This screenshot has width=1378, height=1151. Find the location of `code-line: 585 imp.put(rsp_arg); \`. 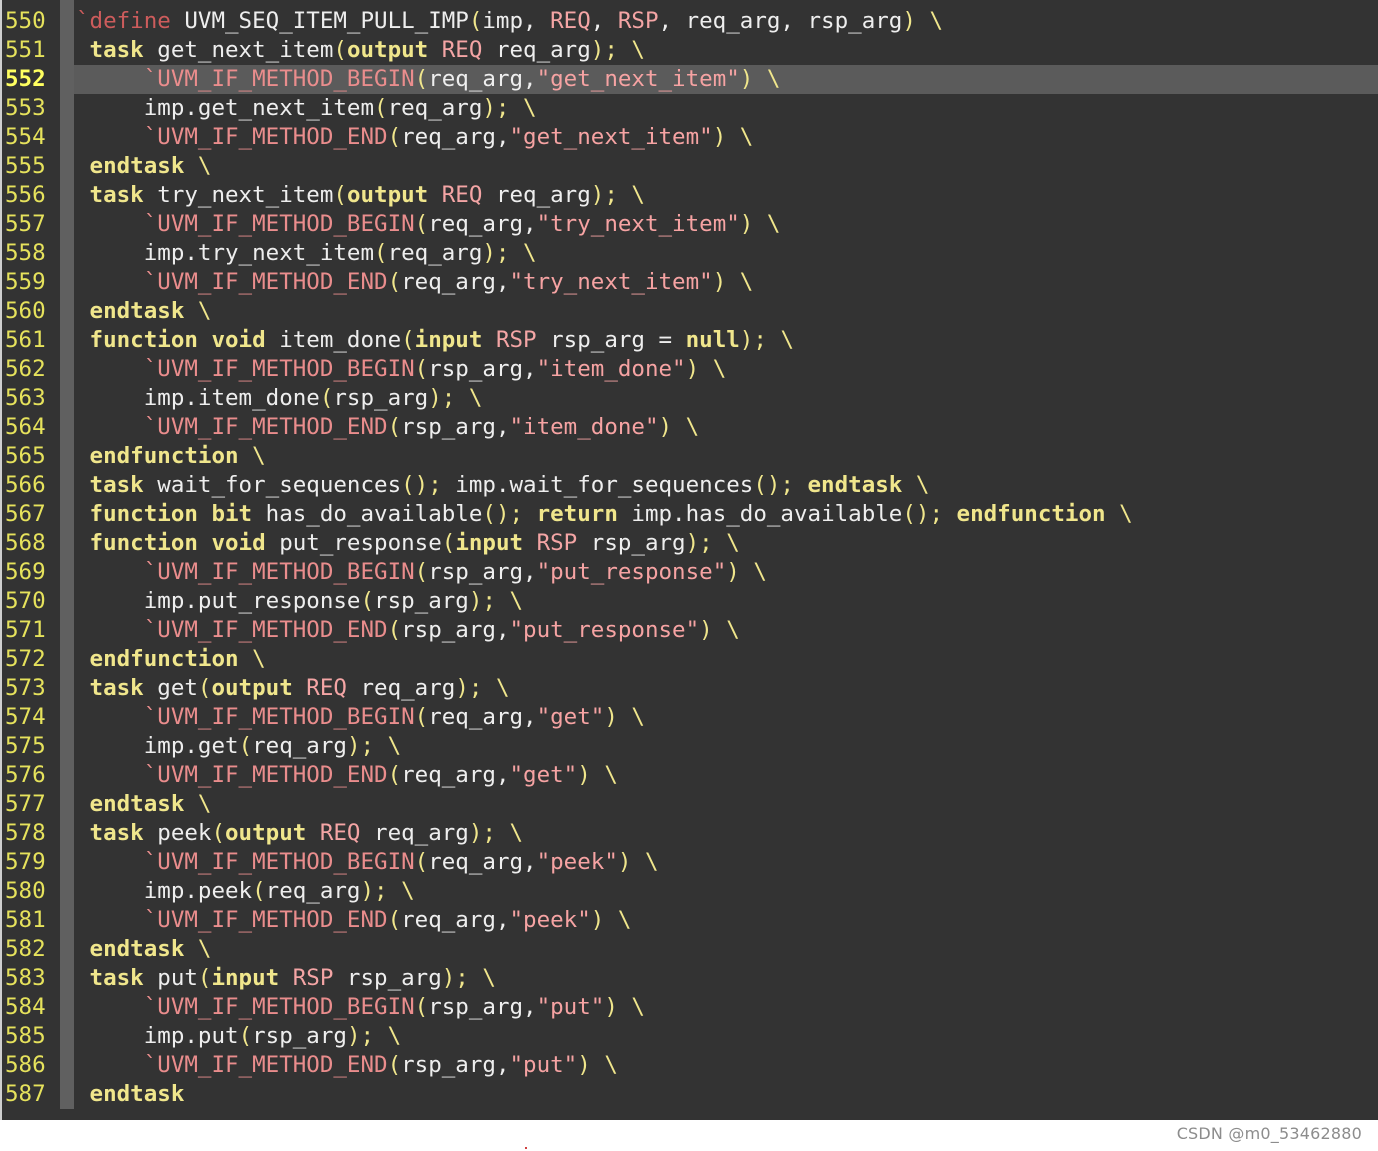

code-line: 585 imp.put(rsp_arg); \ is located at coordinates (690, 1036).